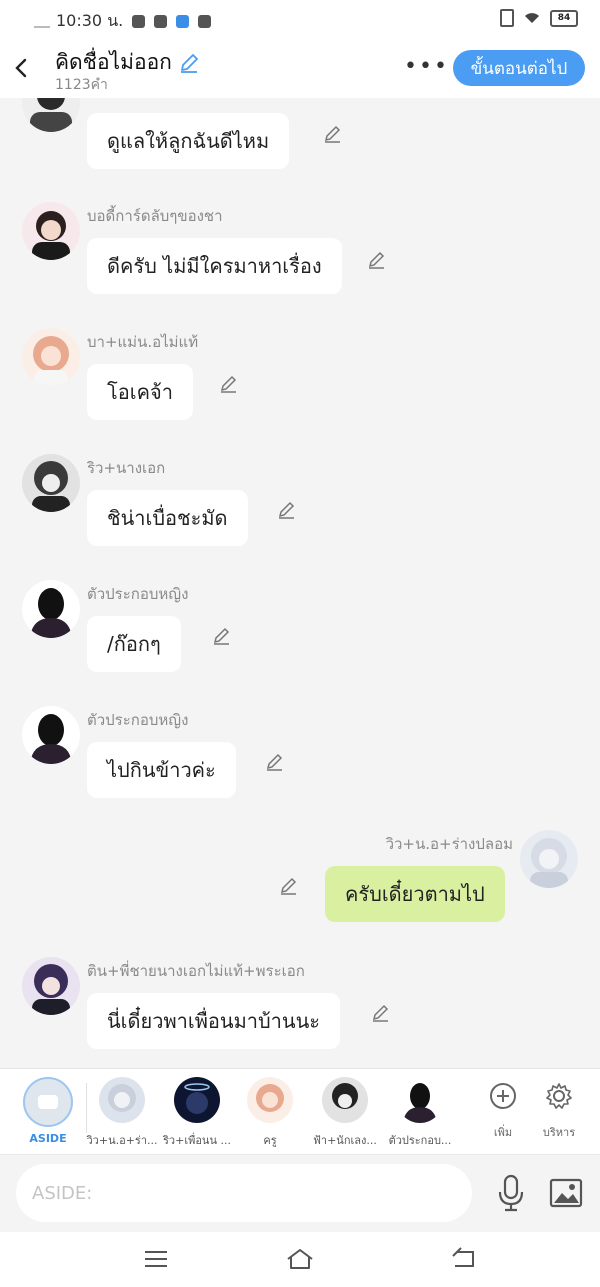 This screenshot has height=1287, width=600. I want to click on status-left: 10:30 น., so click(123, 21).